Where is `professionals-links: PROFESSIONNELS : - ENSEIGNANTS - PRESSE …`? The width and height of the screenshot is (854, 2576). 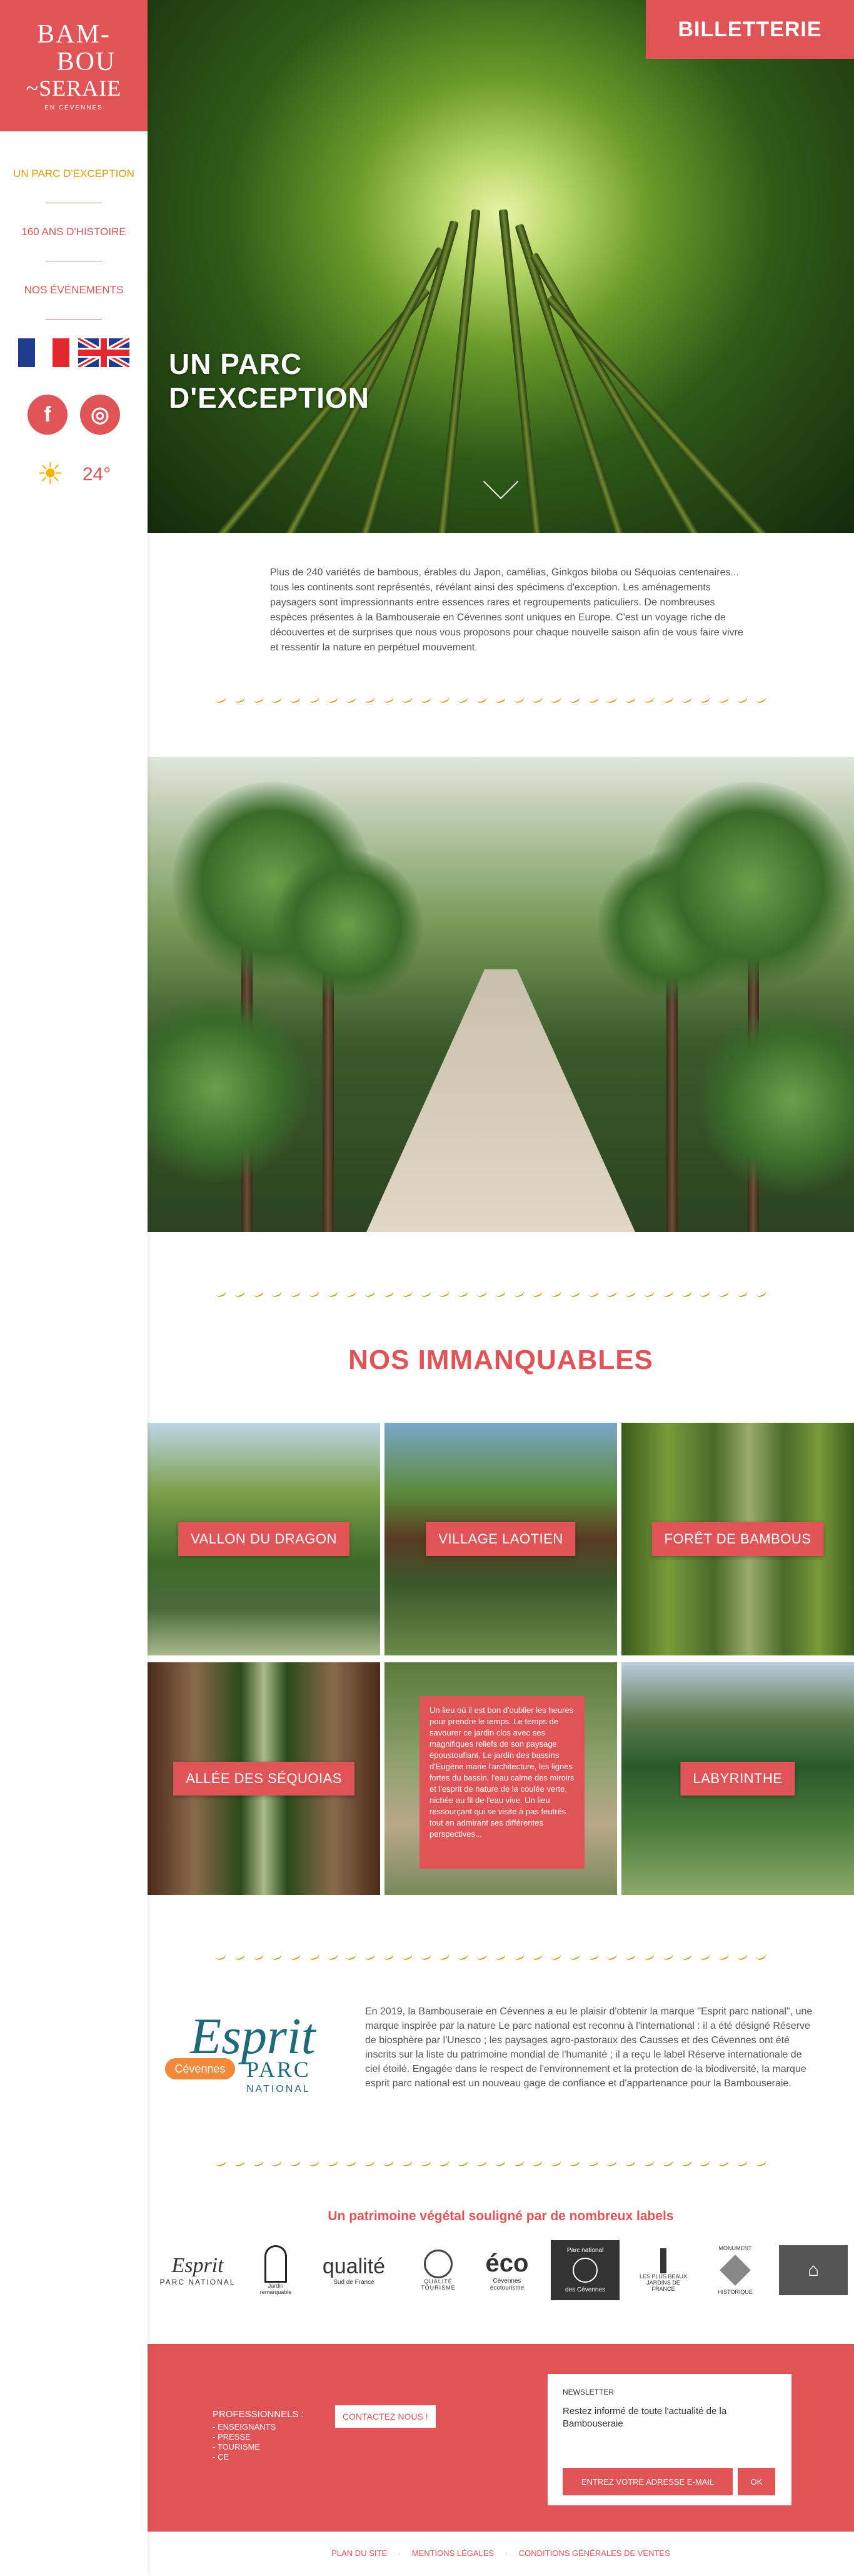
professionals-links: PROFESSIONNELS : - ENSEIGNANTS - PRESSE … is located at coordinates (258, 2435).